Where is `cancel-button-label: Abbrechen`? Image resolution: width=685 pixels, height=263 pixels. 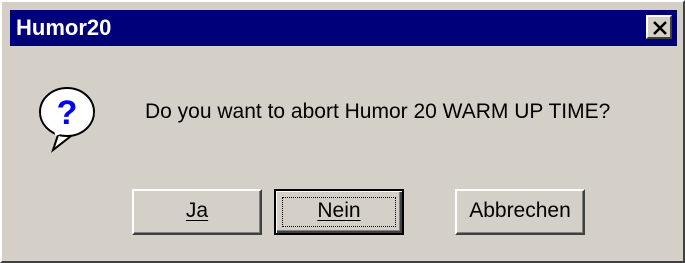 cancel-button-label: Abbrechen is located at coordinates (520, 210).